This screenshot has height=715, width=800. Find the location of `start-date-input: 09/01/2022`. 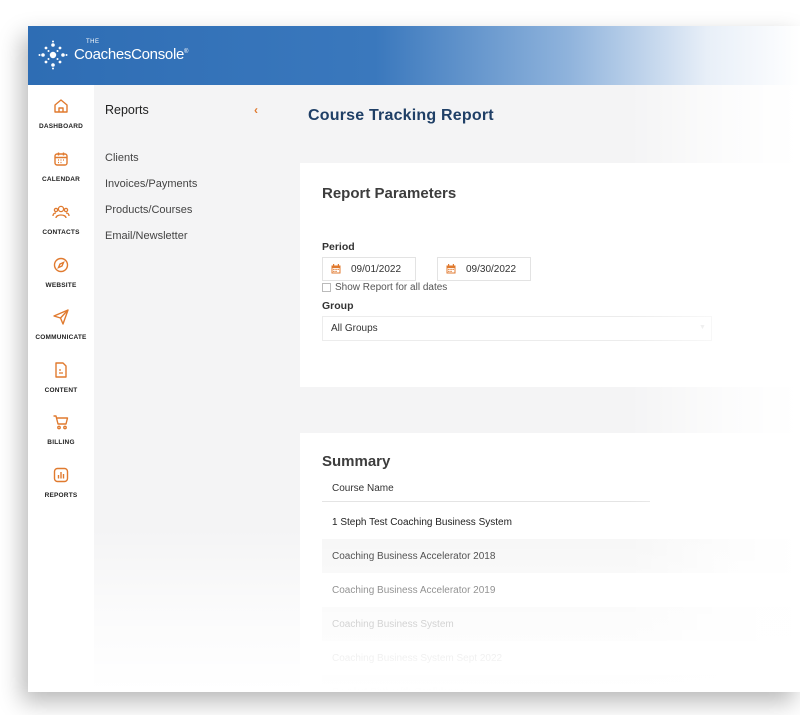

start-date-input: 09/01/2022 is located at coordinates (369, 269).